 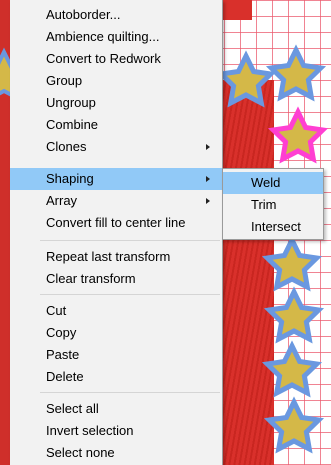 I want to click on menu-item-combine: Combine, so click(x=116, y=125).